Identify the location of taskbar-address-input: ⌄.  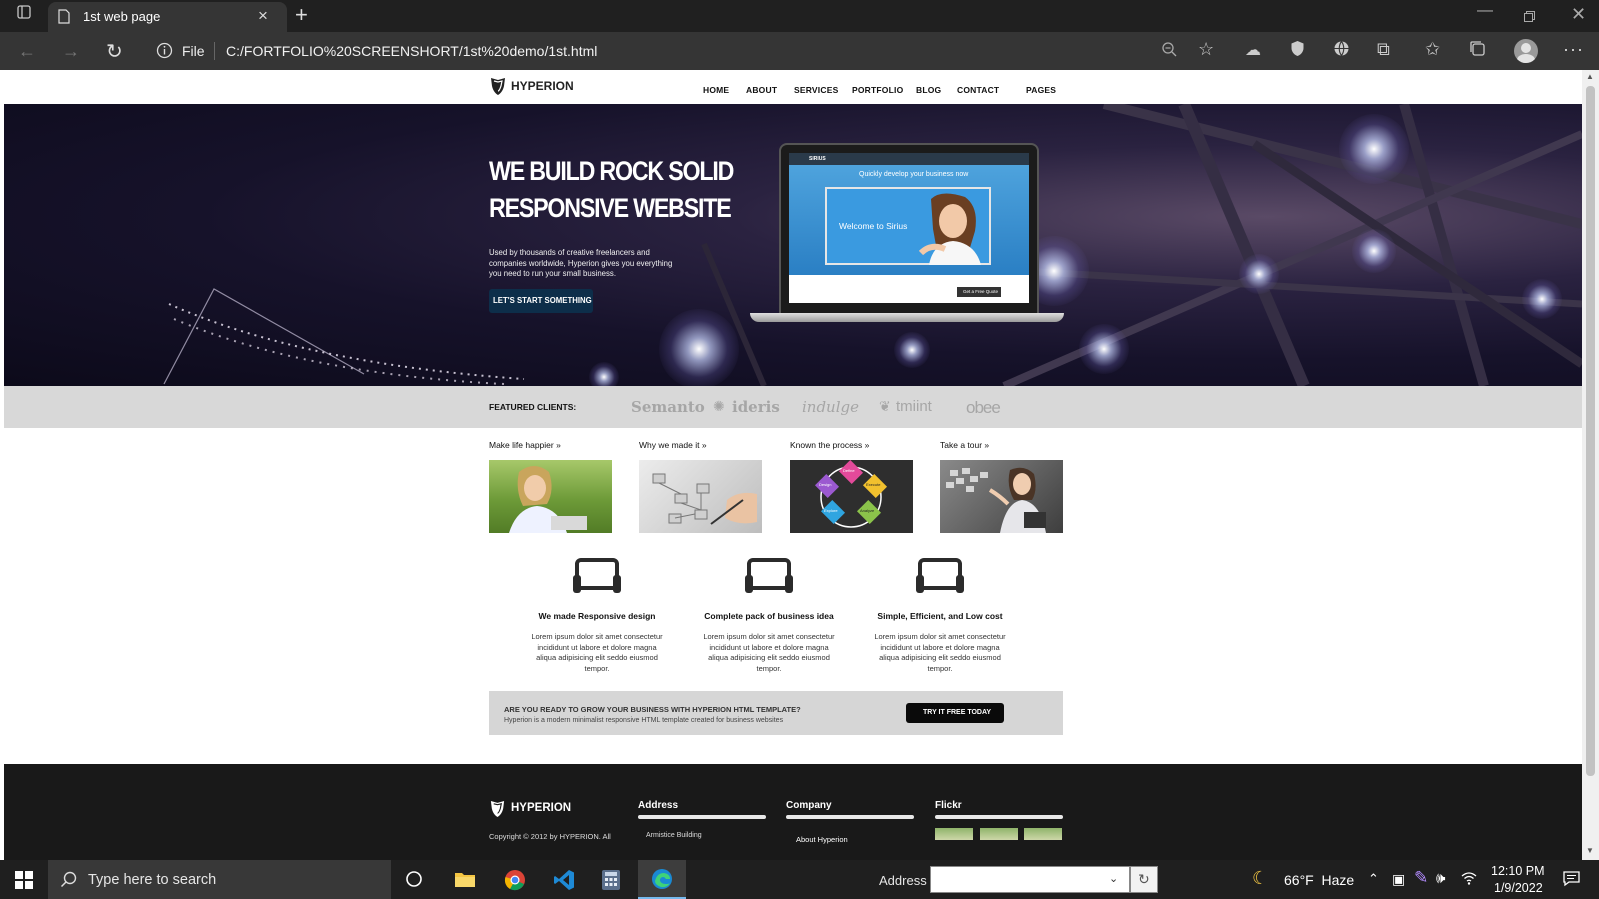
(1030, 879).